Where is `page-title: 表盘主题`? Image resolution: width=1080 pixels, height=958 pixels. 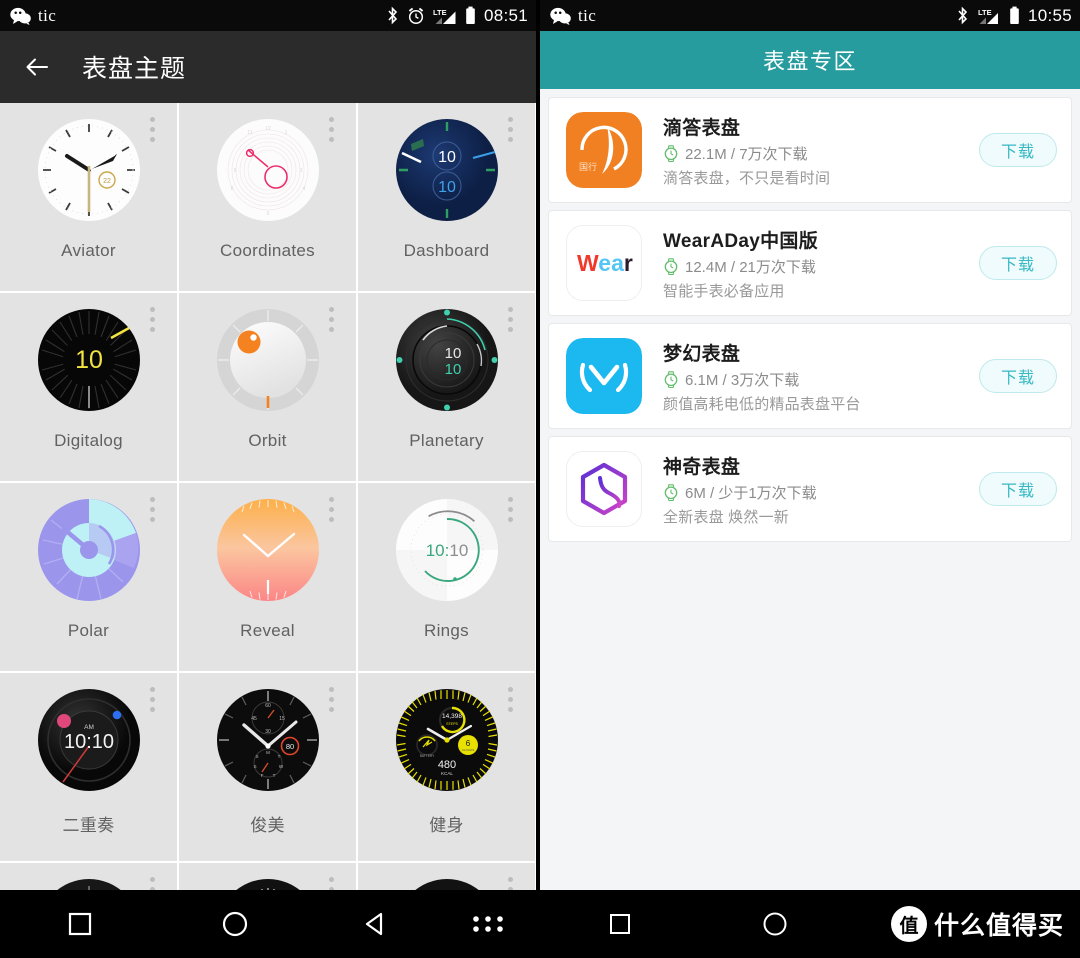 page-title: 表盘主题 is located at coordinates (134, 69).